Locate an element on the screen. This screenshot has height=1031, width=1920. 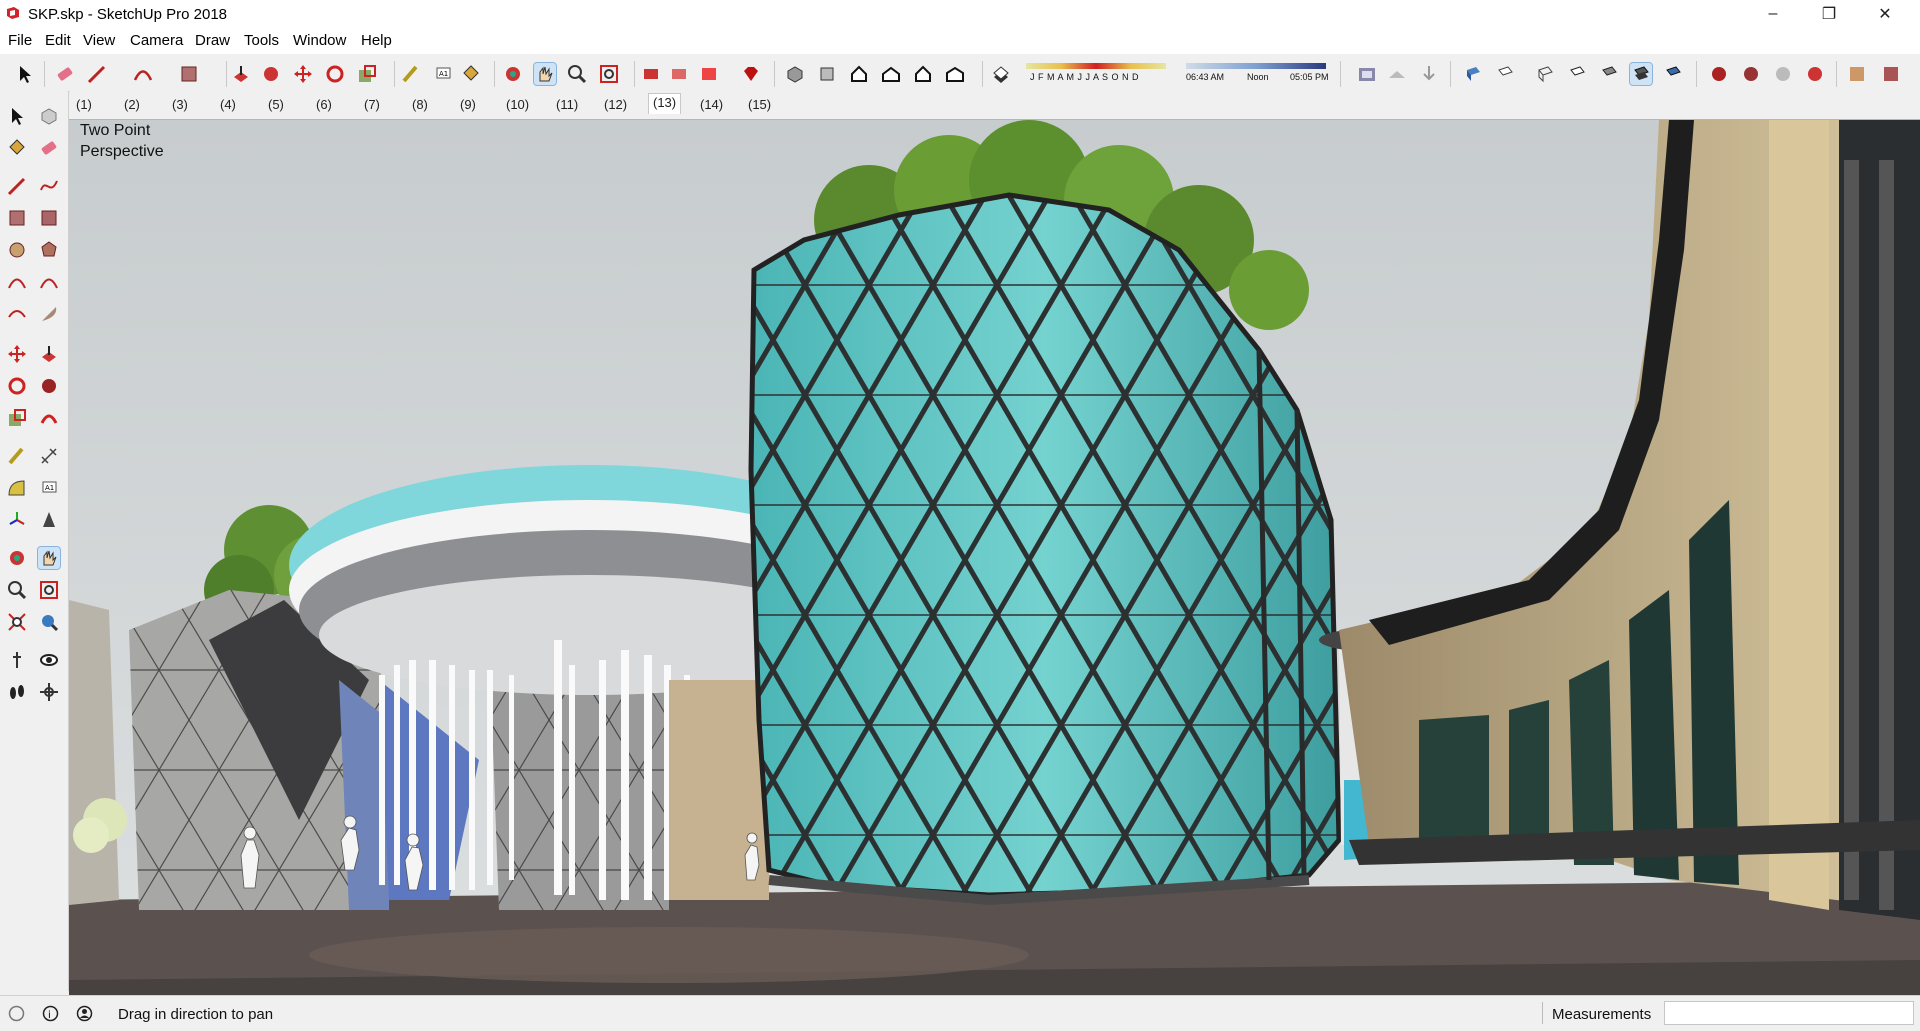
follow-me-tool-icon is located at coordinates (49, 386).